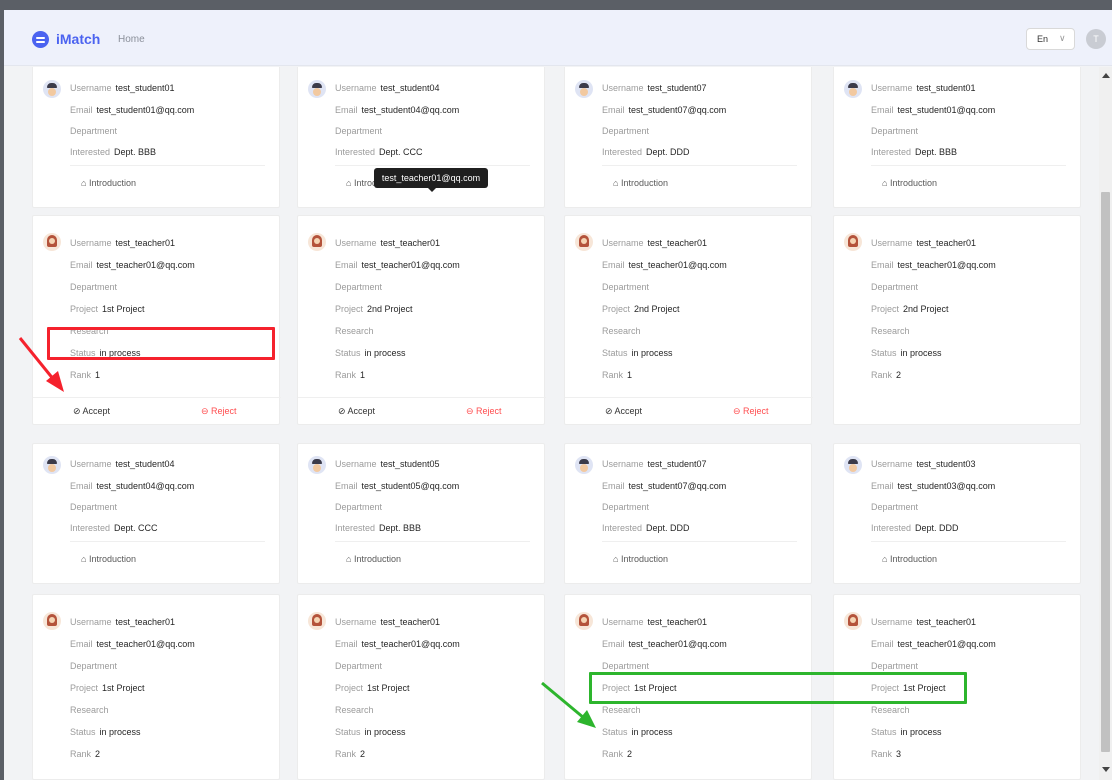  I want to click on username-row-value: test_student04, so click(410, 88).